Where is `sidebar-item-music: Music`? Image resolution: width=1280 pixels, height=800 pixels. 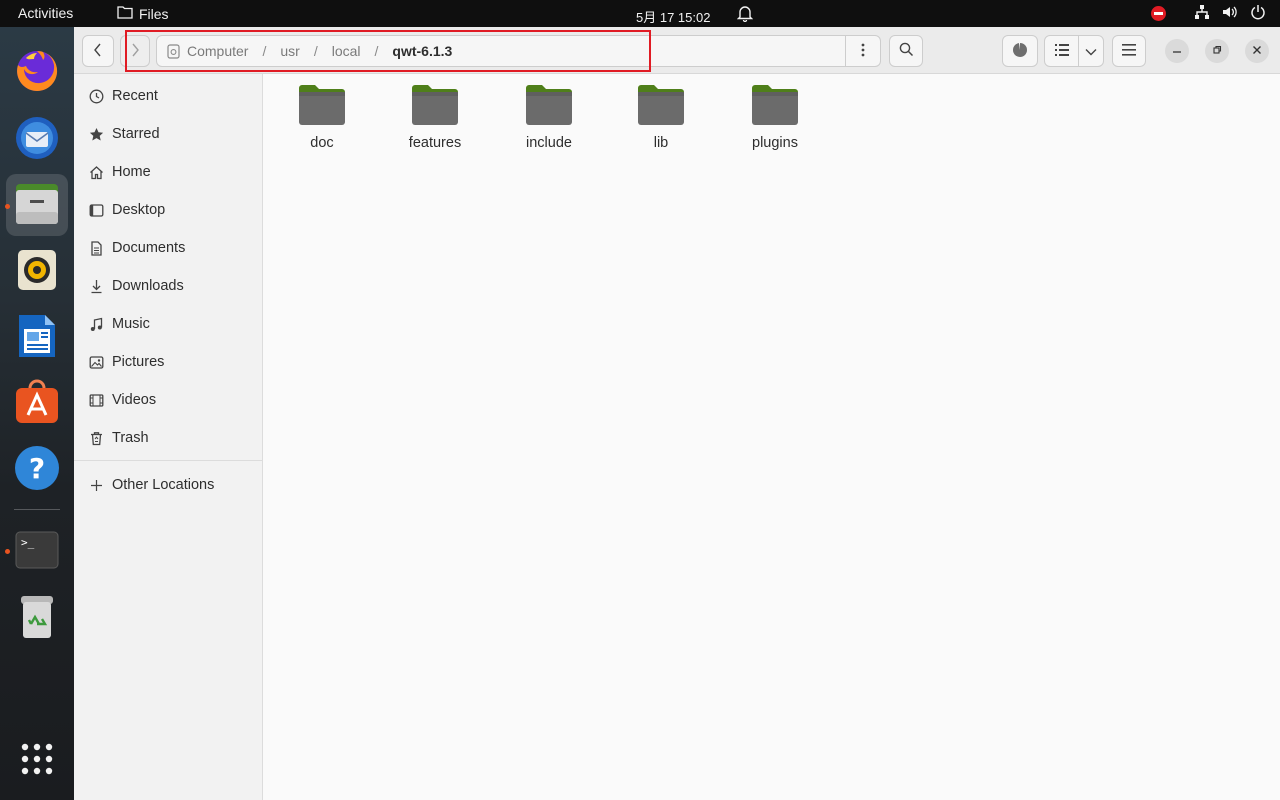
sidebar-item-music: Music is located at coordinates (168, 324).